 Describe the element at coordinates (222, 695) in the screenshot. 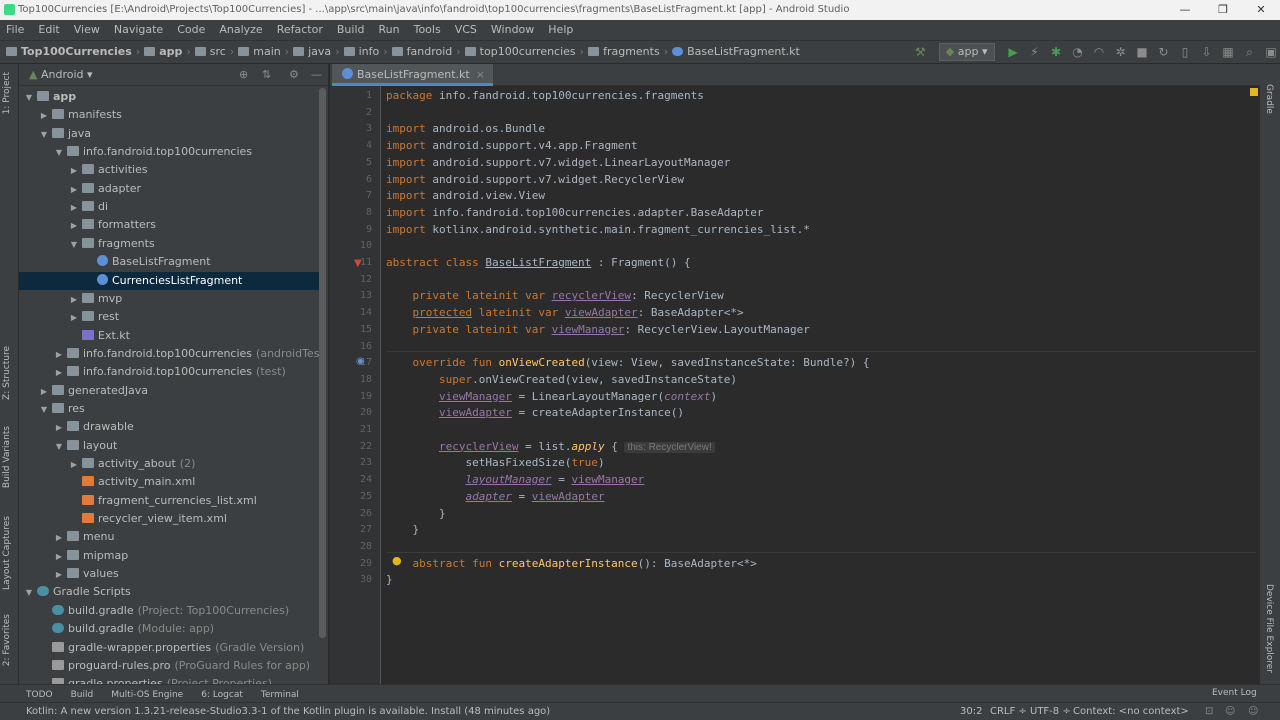

I see `tool-window-6-logcat: 6: Logcat` at that location.